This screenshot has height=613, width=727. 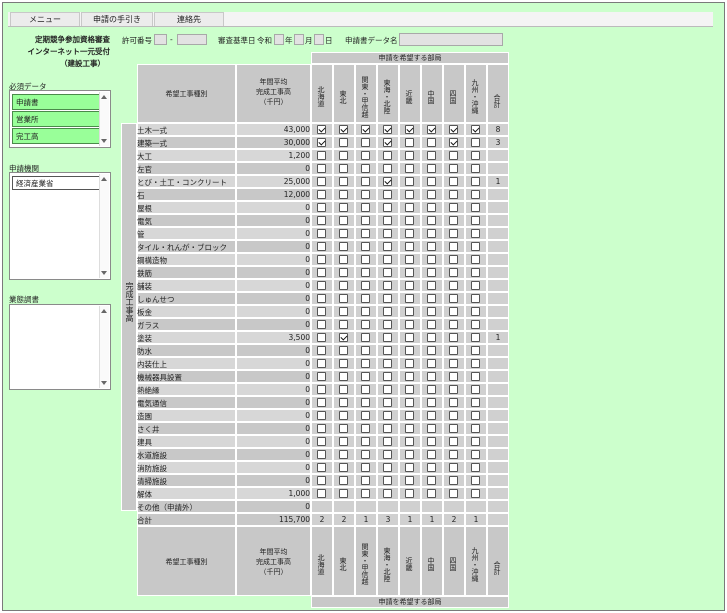 What do you see at coordinates (279, 39) in the screenshot?
I see `review-year-field` at bounding box center [279, 39].